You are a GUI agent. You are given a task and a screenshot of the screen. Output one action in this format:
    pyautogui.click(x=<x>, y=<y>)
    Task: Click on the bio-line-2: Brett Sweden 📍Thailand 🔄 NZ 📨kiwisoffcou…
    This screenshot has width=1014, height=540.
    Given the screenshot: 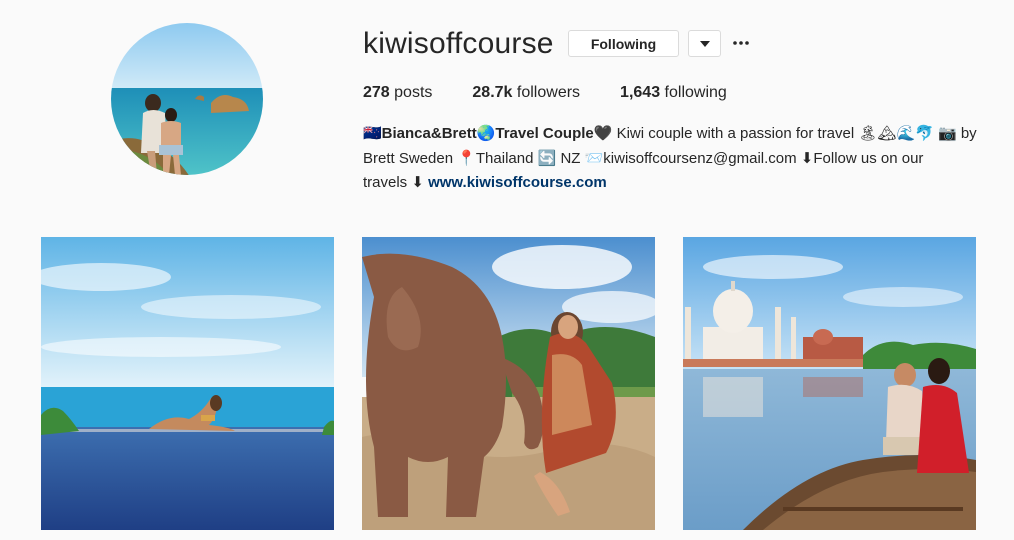 What is the action you would take?
    pyautogui.click(x=643, y=158)
    